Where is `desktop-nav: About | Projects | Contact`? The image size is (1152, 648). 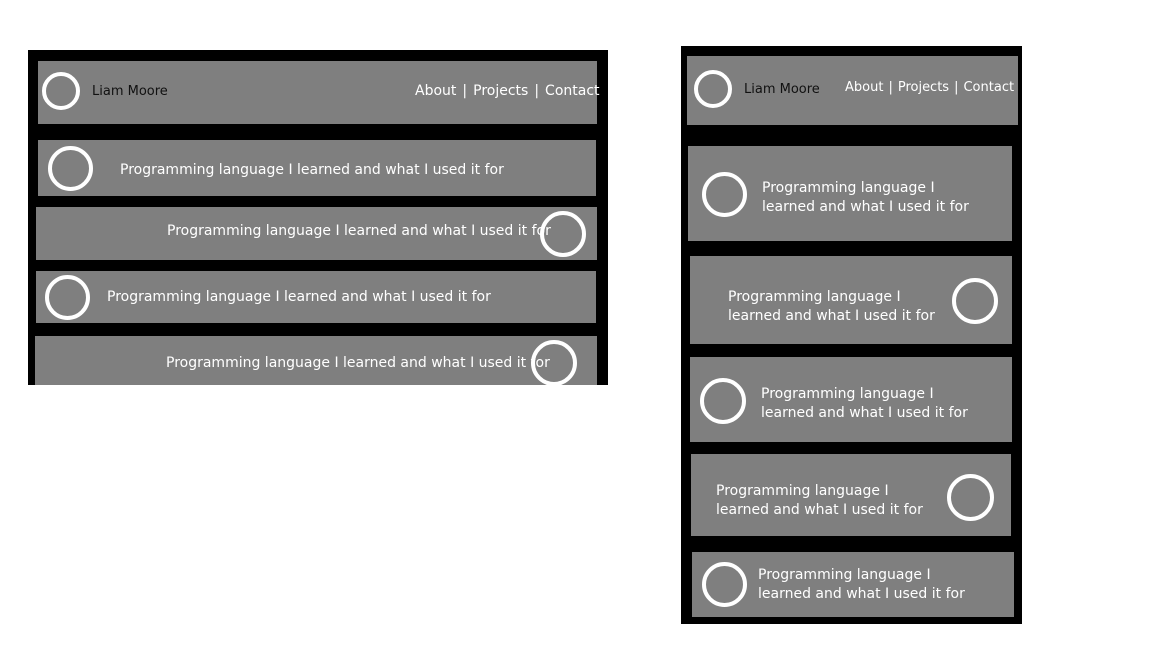 desktop-nav: About | Projects | Contact is located at coordinates (507, 91).